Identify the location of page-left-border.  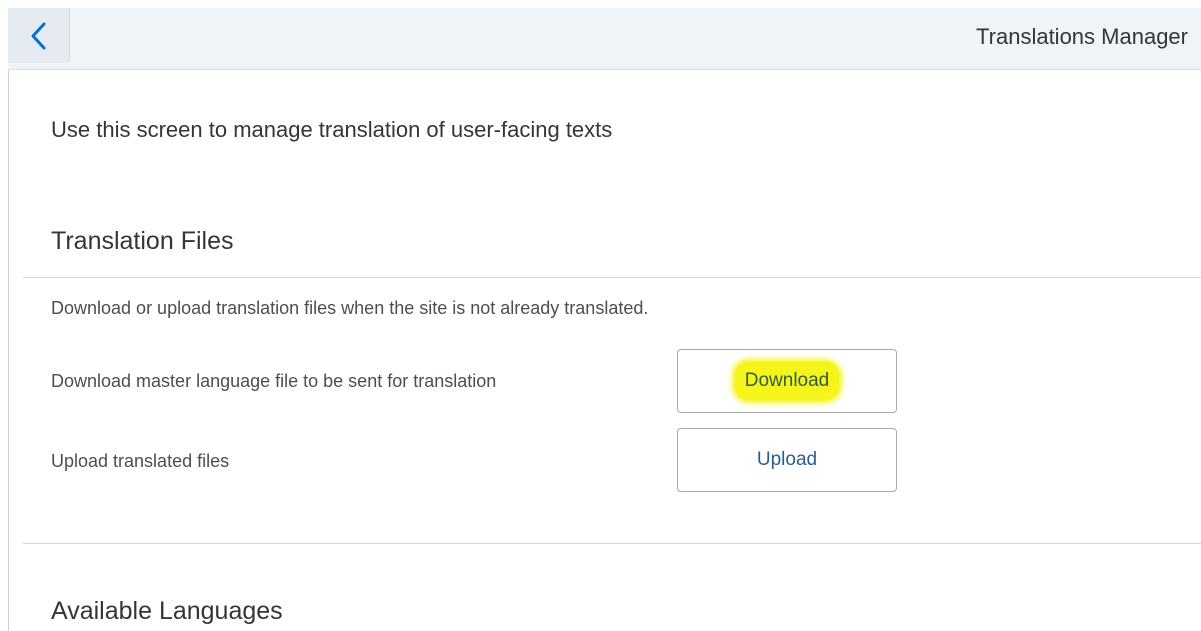
(8, 350).